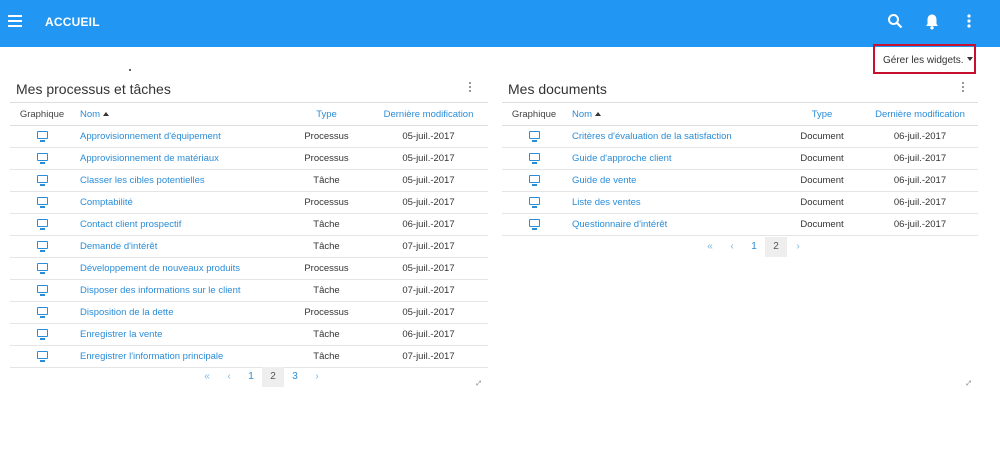  Describe the element at coordinates (118, 246) in the screenshot. I see `item-link: Demande d'intérêt` at that location.